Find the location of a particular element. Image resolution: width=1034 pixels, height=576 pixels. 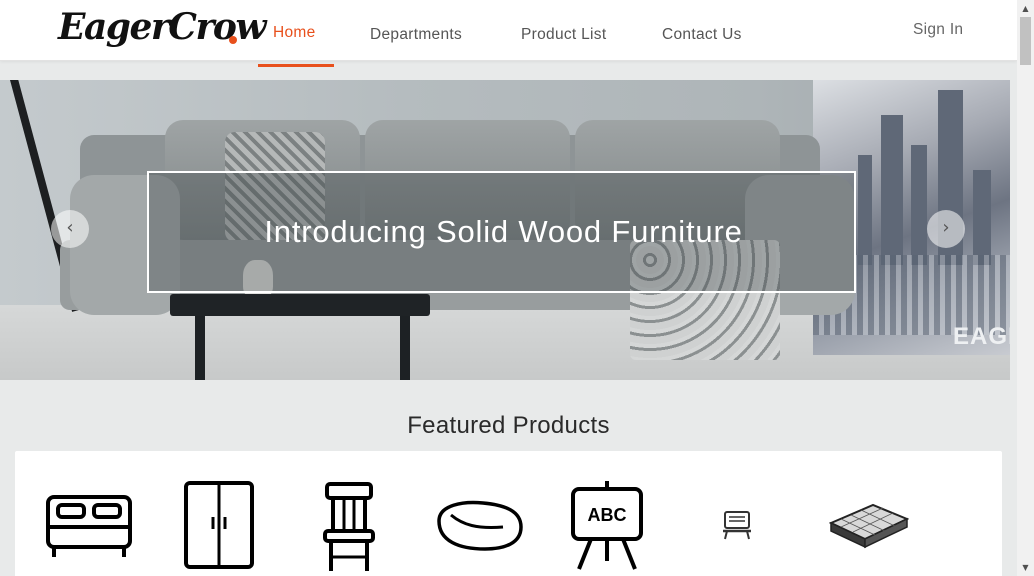

sign-in-link: Sign In is located at coordinates (938, 30).